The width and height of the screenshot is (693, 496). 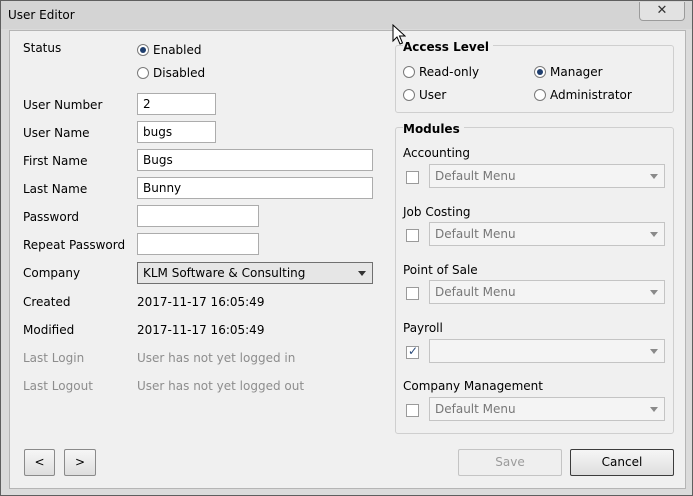 What do you see at coordinates (473, 386) in the screenshot?
I see `module-company-management-label: Company Management` at bounding box center [473, 386].